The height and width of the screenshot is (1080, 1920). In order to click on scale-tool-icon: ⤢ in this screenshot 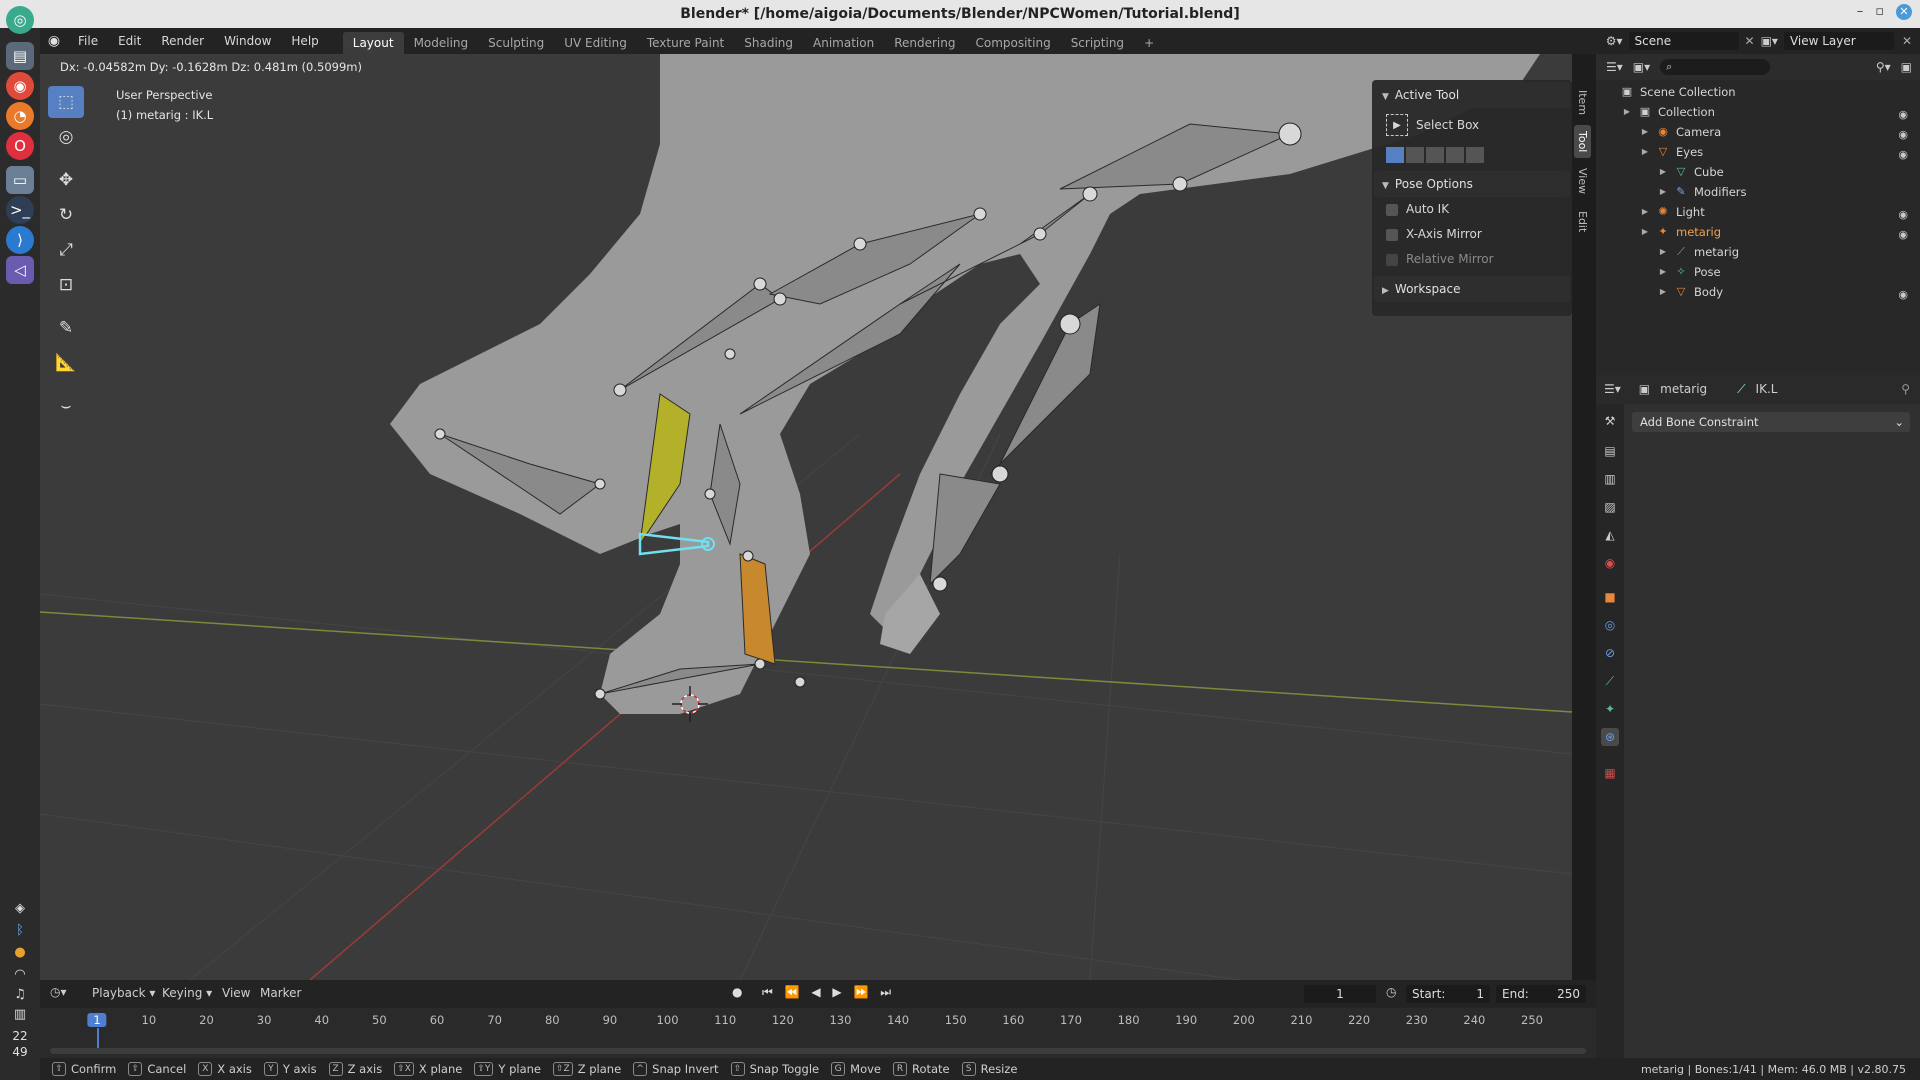, I will do `click(66, 250)`.